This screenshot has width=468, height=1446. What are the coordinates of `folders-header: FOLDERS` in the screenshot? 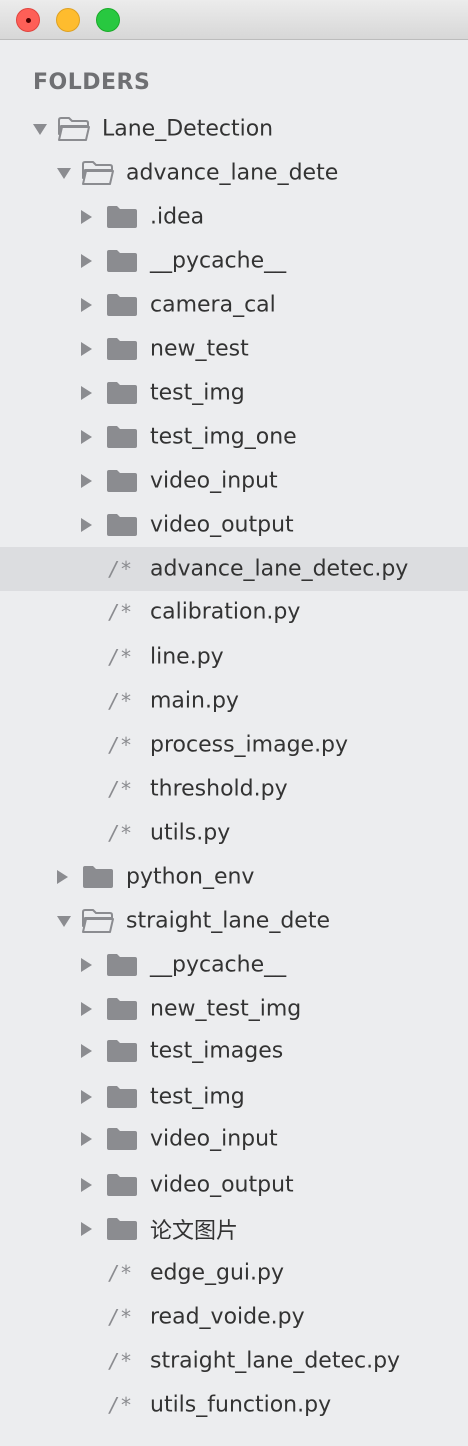 It's located at (92, 82).